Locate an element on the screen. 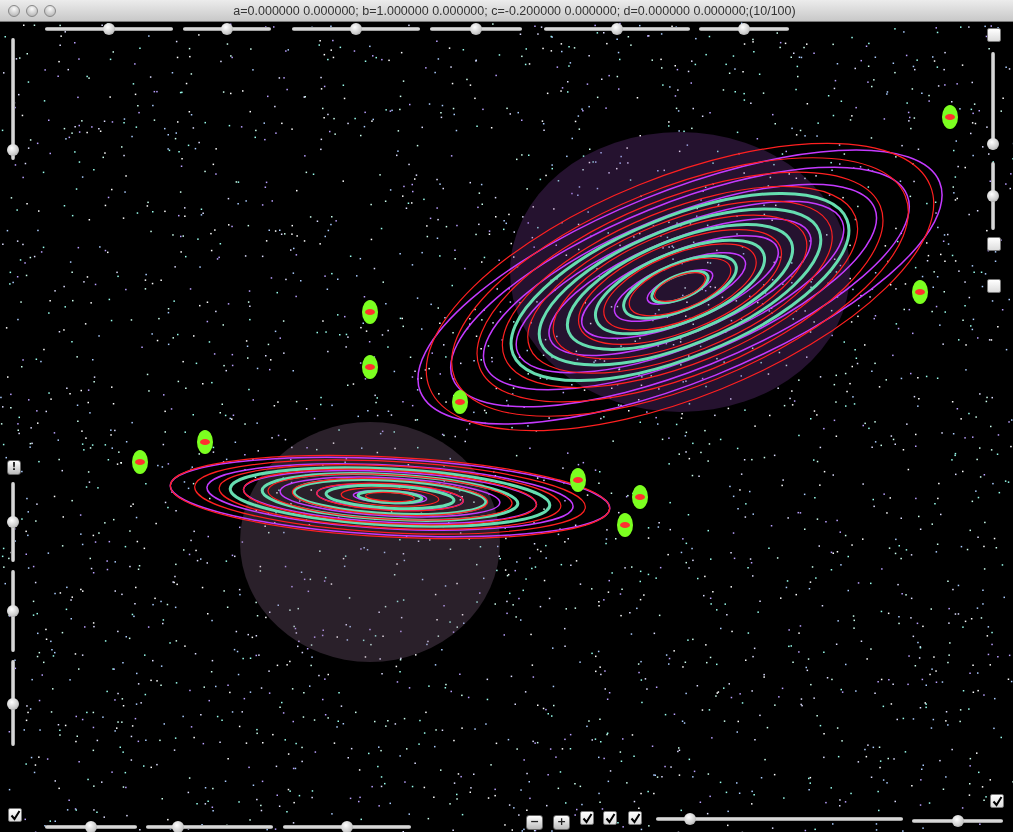  window-title: a=0.000000 0.000000; b=1.000000 0.000000; c=-0.200000 0.000000; d=0.000000 0.000000;(10/100) is located at coordinates (514, 10).